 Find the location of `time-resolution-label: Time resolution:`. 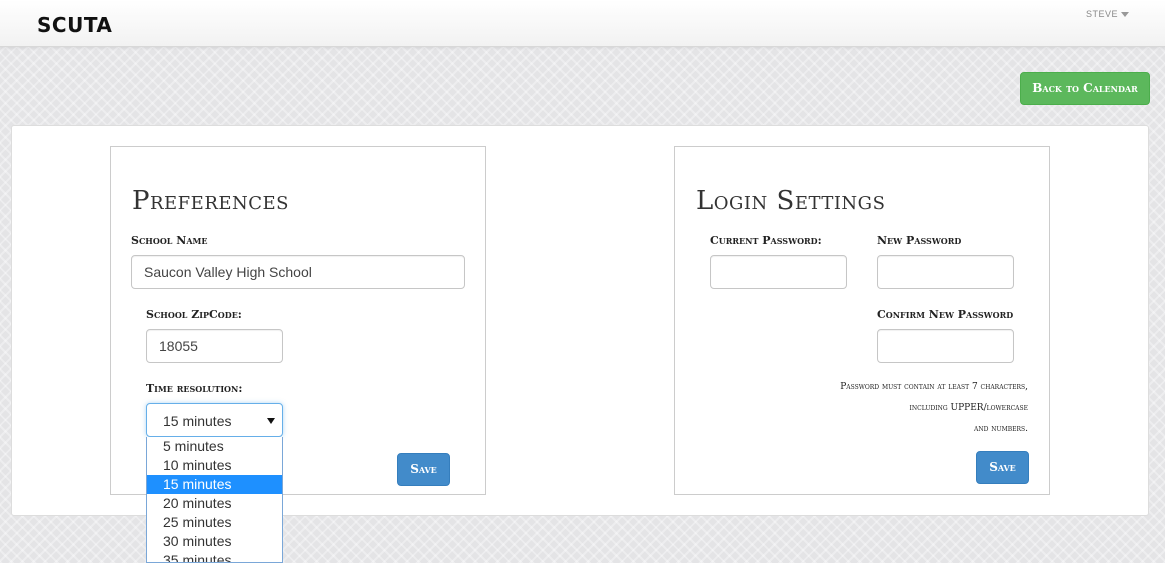

time-resolution-label: Time resolution: is located at coordinates (194, 388).